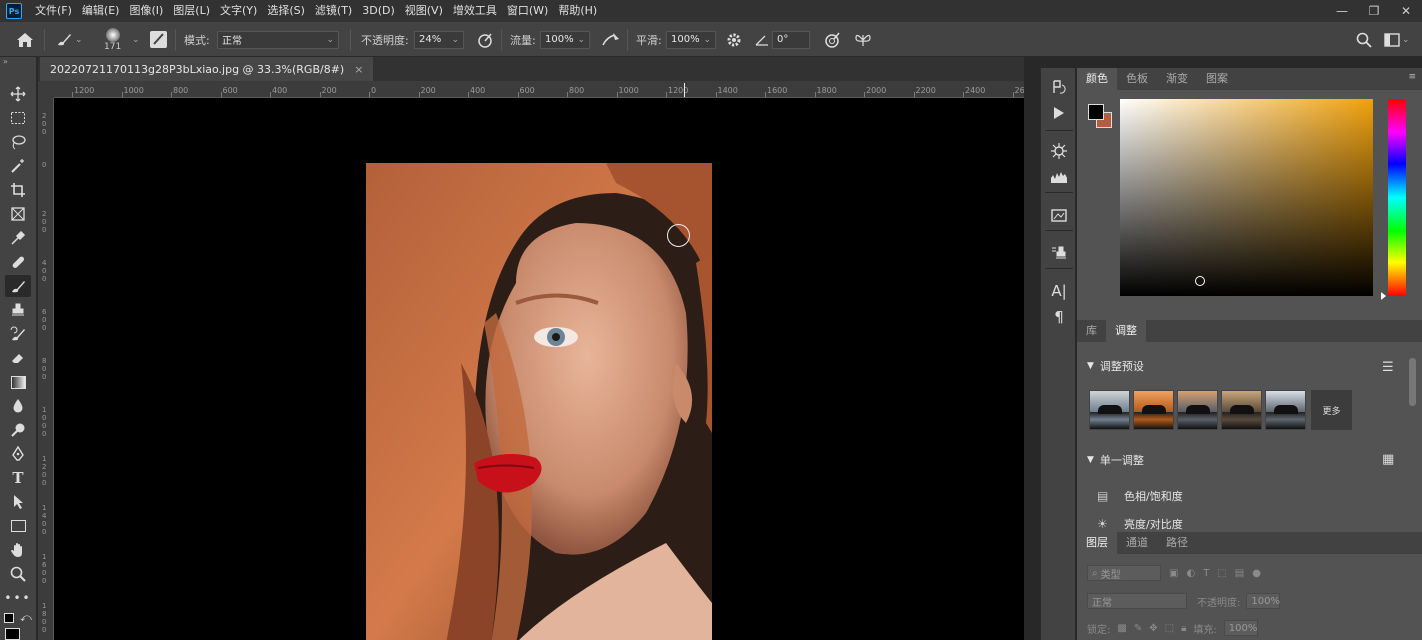  Describe the element at coordinates (791, 39) in the screenshot. I see `angle-field: 0°` at that location.